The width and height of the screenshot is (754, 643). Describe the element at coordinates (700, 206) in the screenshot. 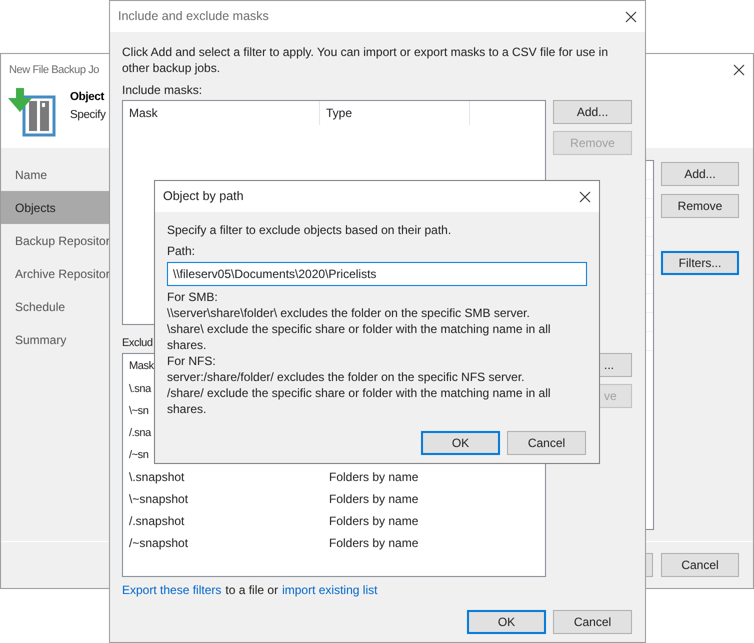

I see `dialog-button: Remove` at that location.